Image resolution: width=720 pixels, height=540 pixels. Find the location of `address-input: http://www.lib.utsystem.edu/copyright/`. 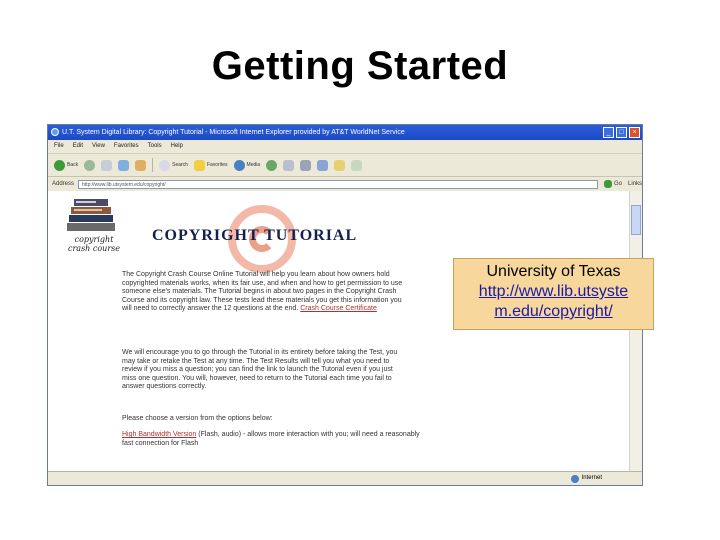

address-input: http://www.lib.utsystem.edu/copyright/ is located at coordinates (338, 184).